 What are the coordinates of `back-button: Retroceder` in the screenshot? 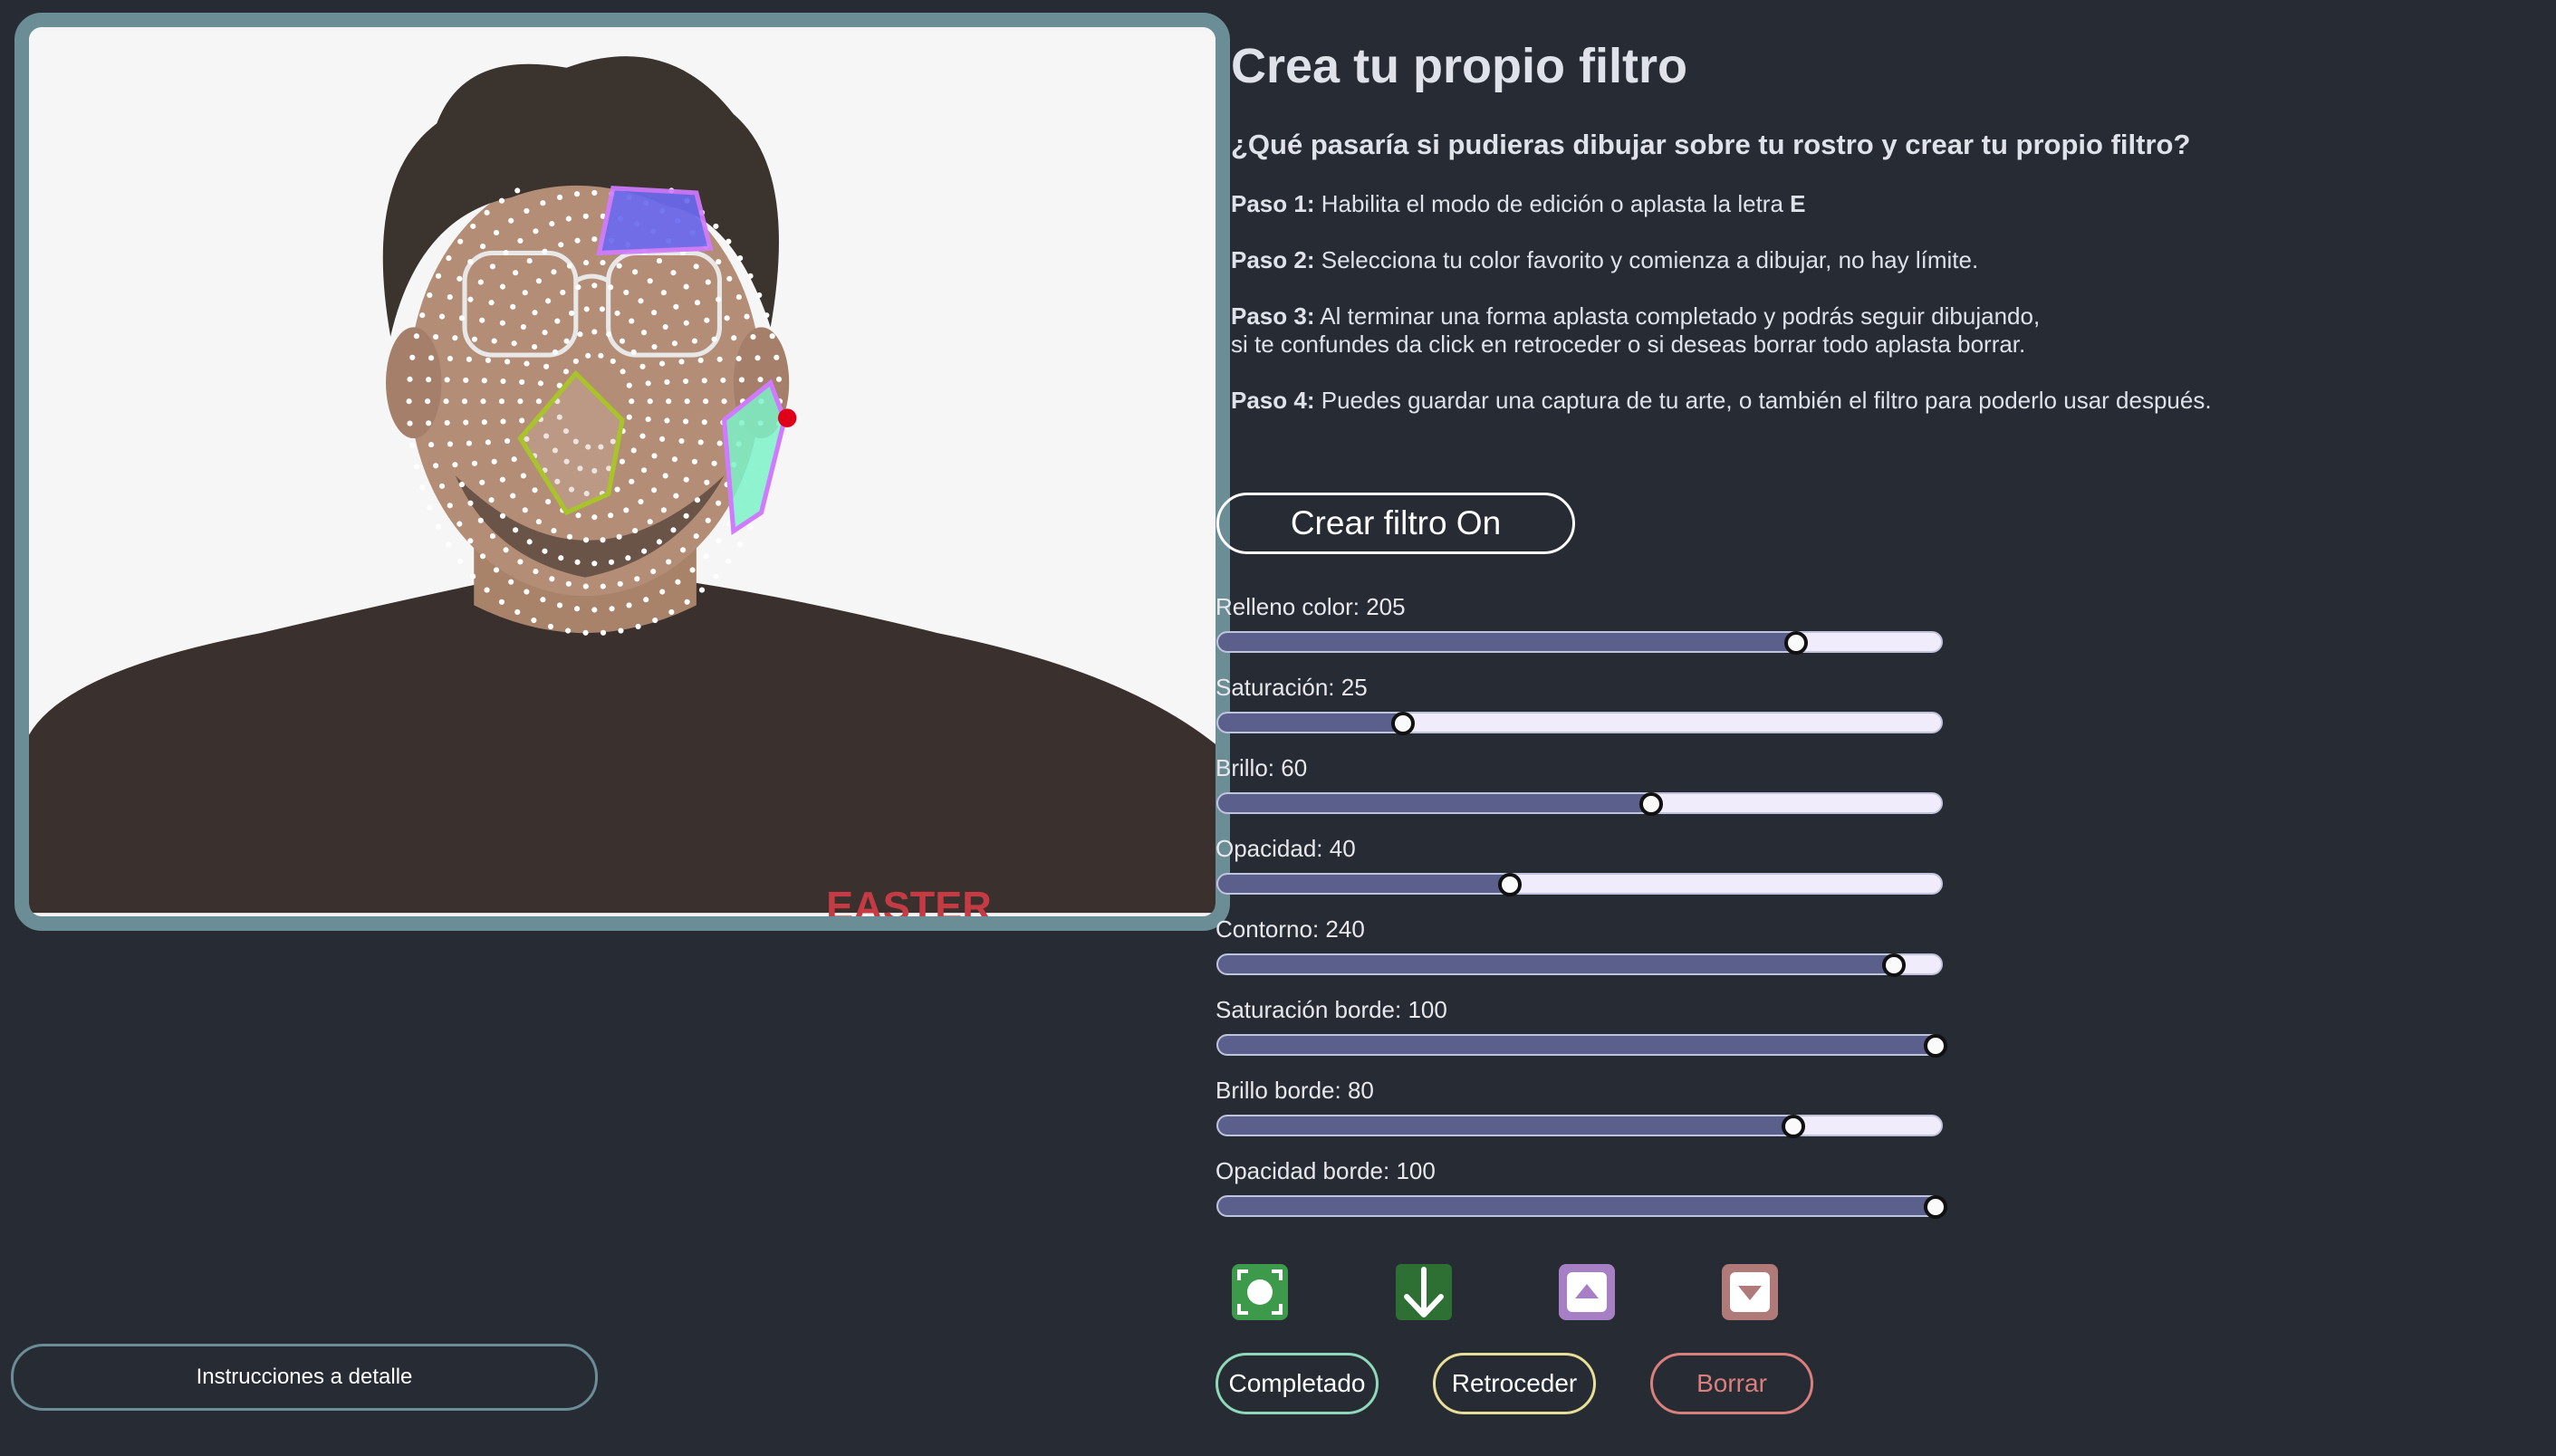 It's located at (1514, 1383).